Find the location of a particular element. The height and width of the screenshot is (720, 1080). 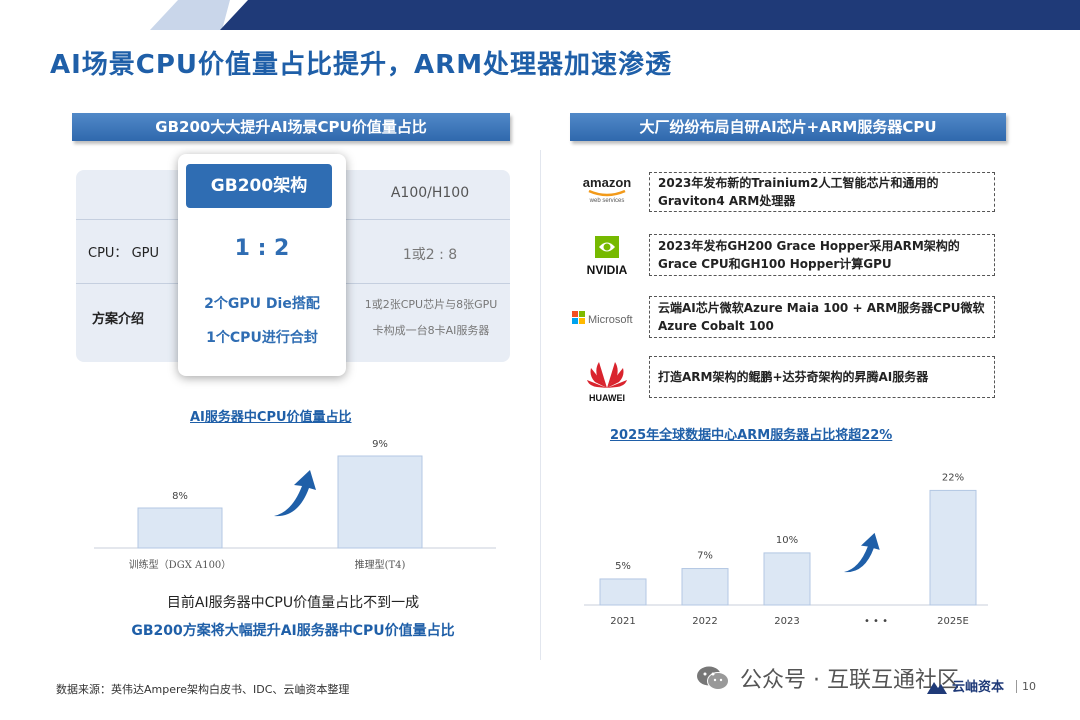

gb200-scheme-line2: 1个CPU进行合封 is located at coordinates (262, 338).